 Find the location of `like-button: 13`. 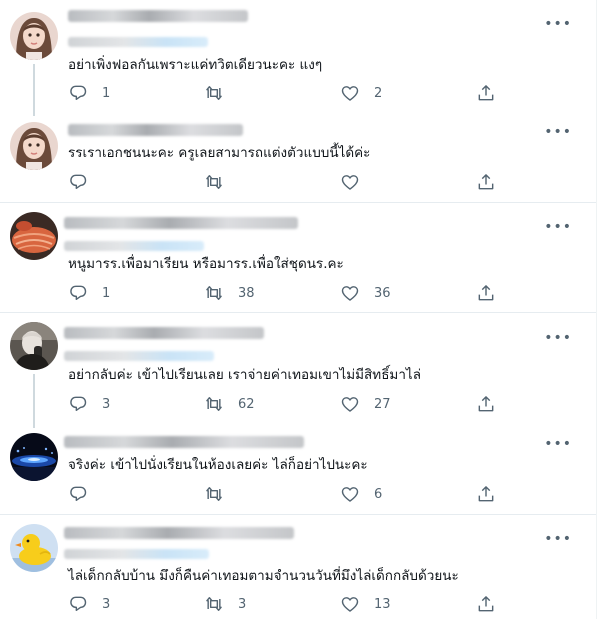

like-button: 13 is located at coordinates (365, 604).